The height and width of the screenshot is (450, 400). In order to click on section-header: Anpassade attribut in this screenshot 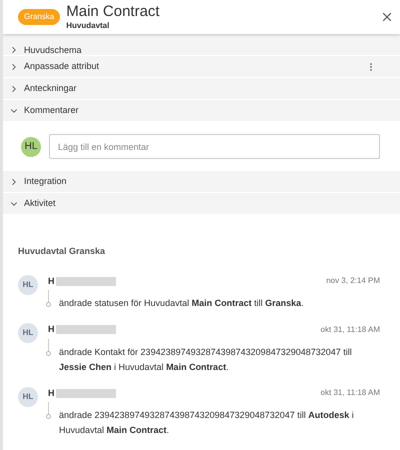, I will do `click(201, 66)`.